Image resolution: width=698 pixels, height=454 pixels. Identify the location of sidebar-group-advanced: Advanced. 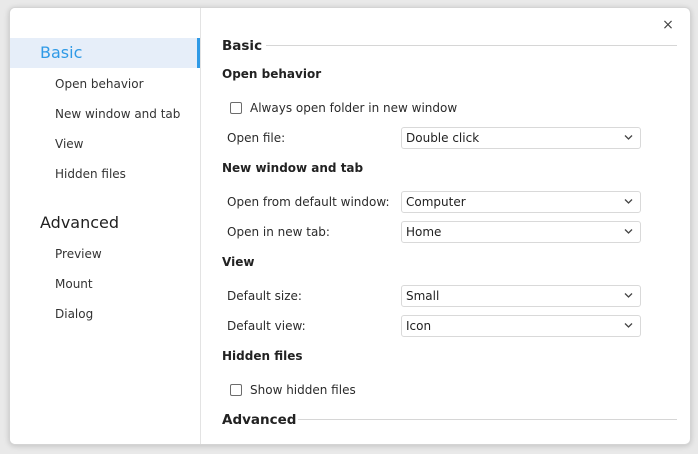
(105, 223).